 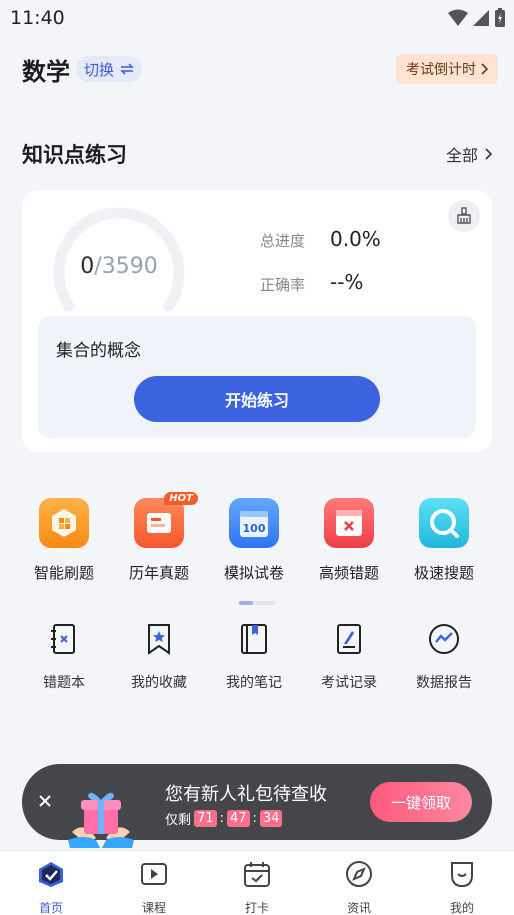 What do you see at coordinates (154, 887) in the screenshot?
I see `nav-course: 课程` at bounding box center [154, 887].